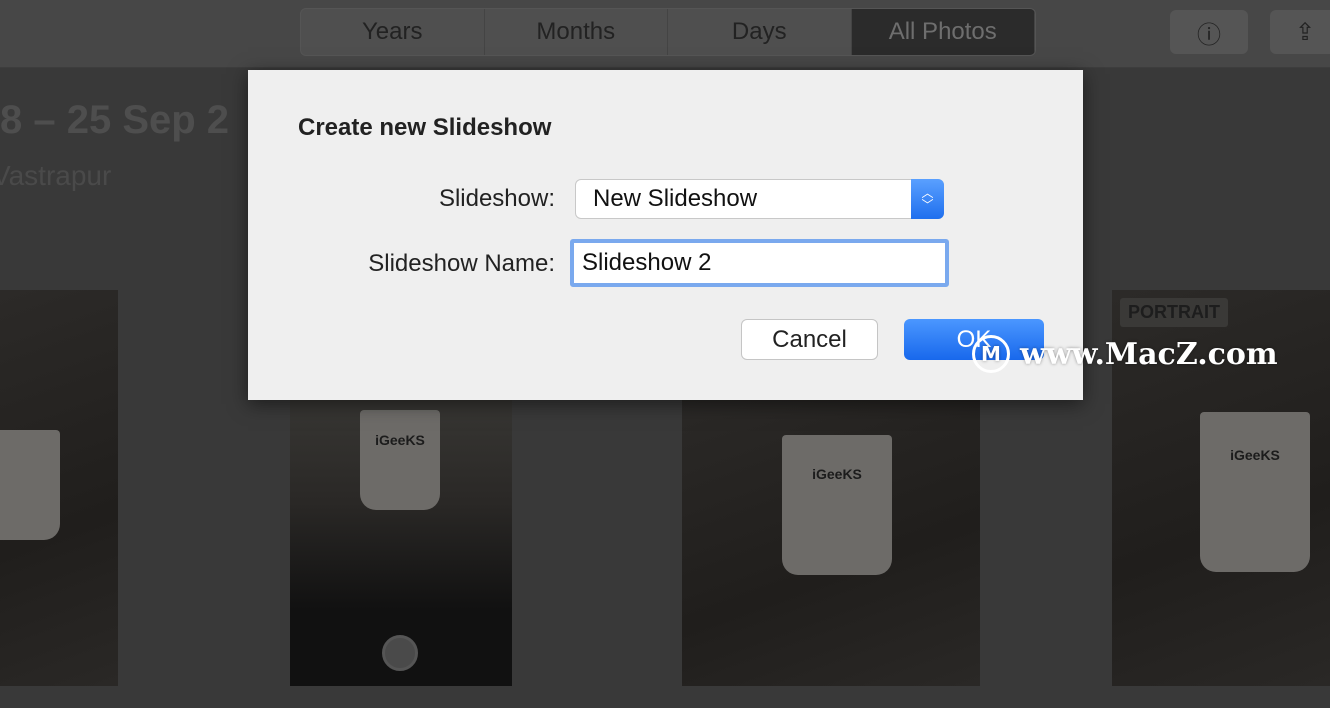 This screenshot has height=708, width=1330. I want to click on watermark: M www.MacZ.com, so click(1125, 354).